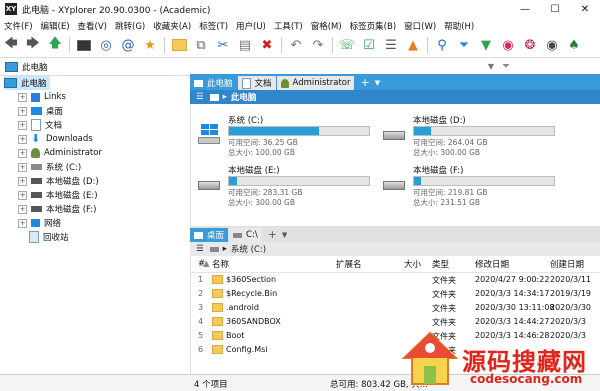  Describe the element at coordinates (213, 83) in the screenshot. I see `tab-this-pc: 此电脑` at that location.